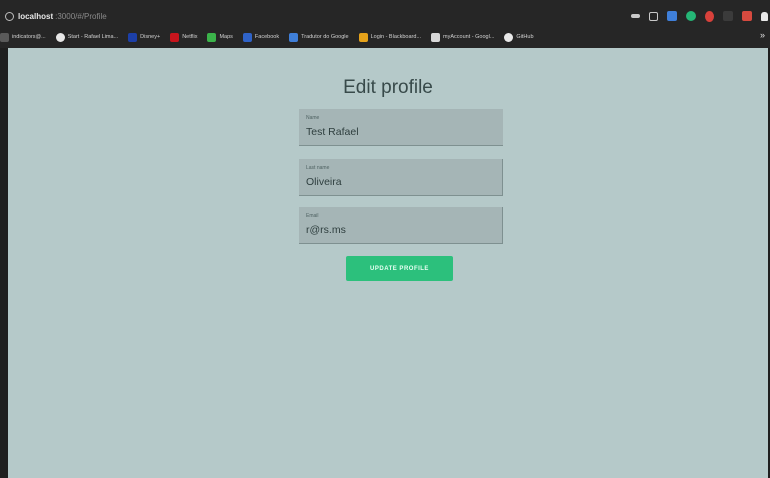 The image size is (770, 478). I want to click on bookmark-label: Disney+, so click(150, 37).